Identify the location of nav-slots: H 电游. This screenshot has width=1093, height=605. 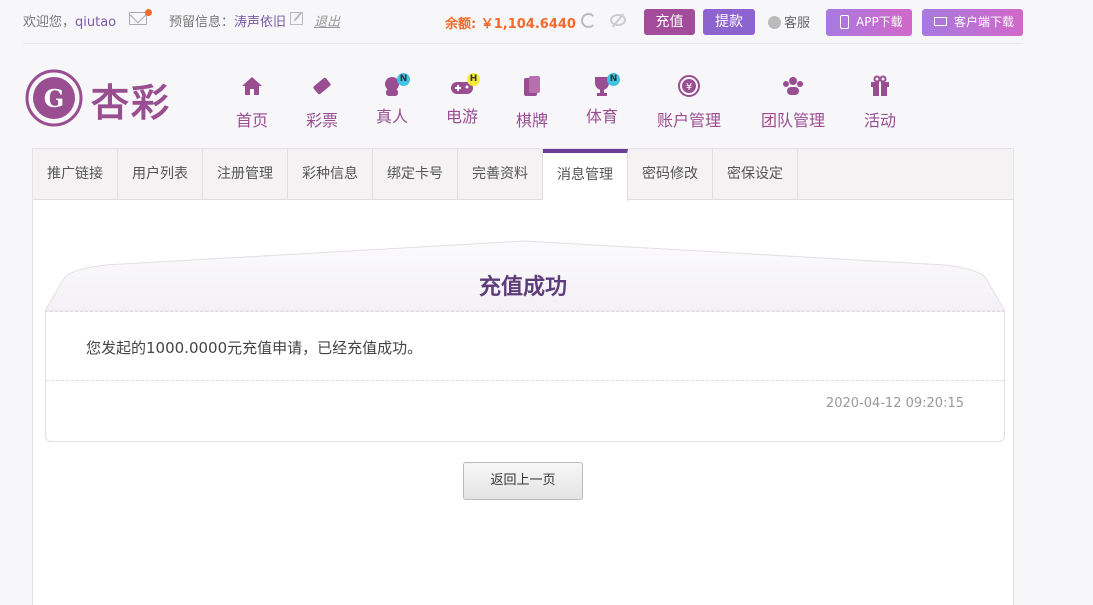
(462, 100).